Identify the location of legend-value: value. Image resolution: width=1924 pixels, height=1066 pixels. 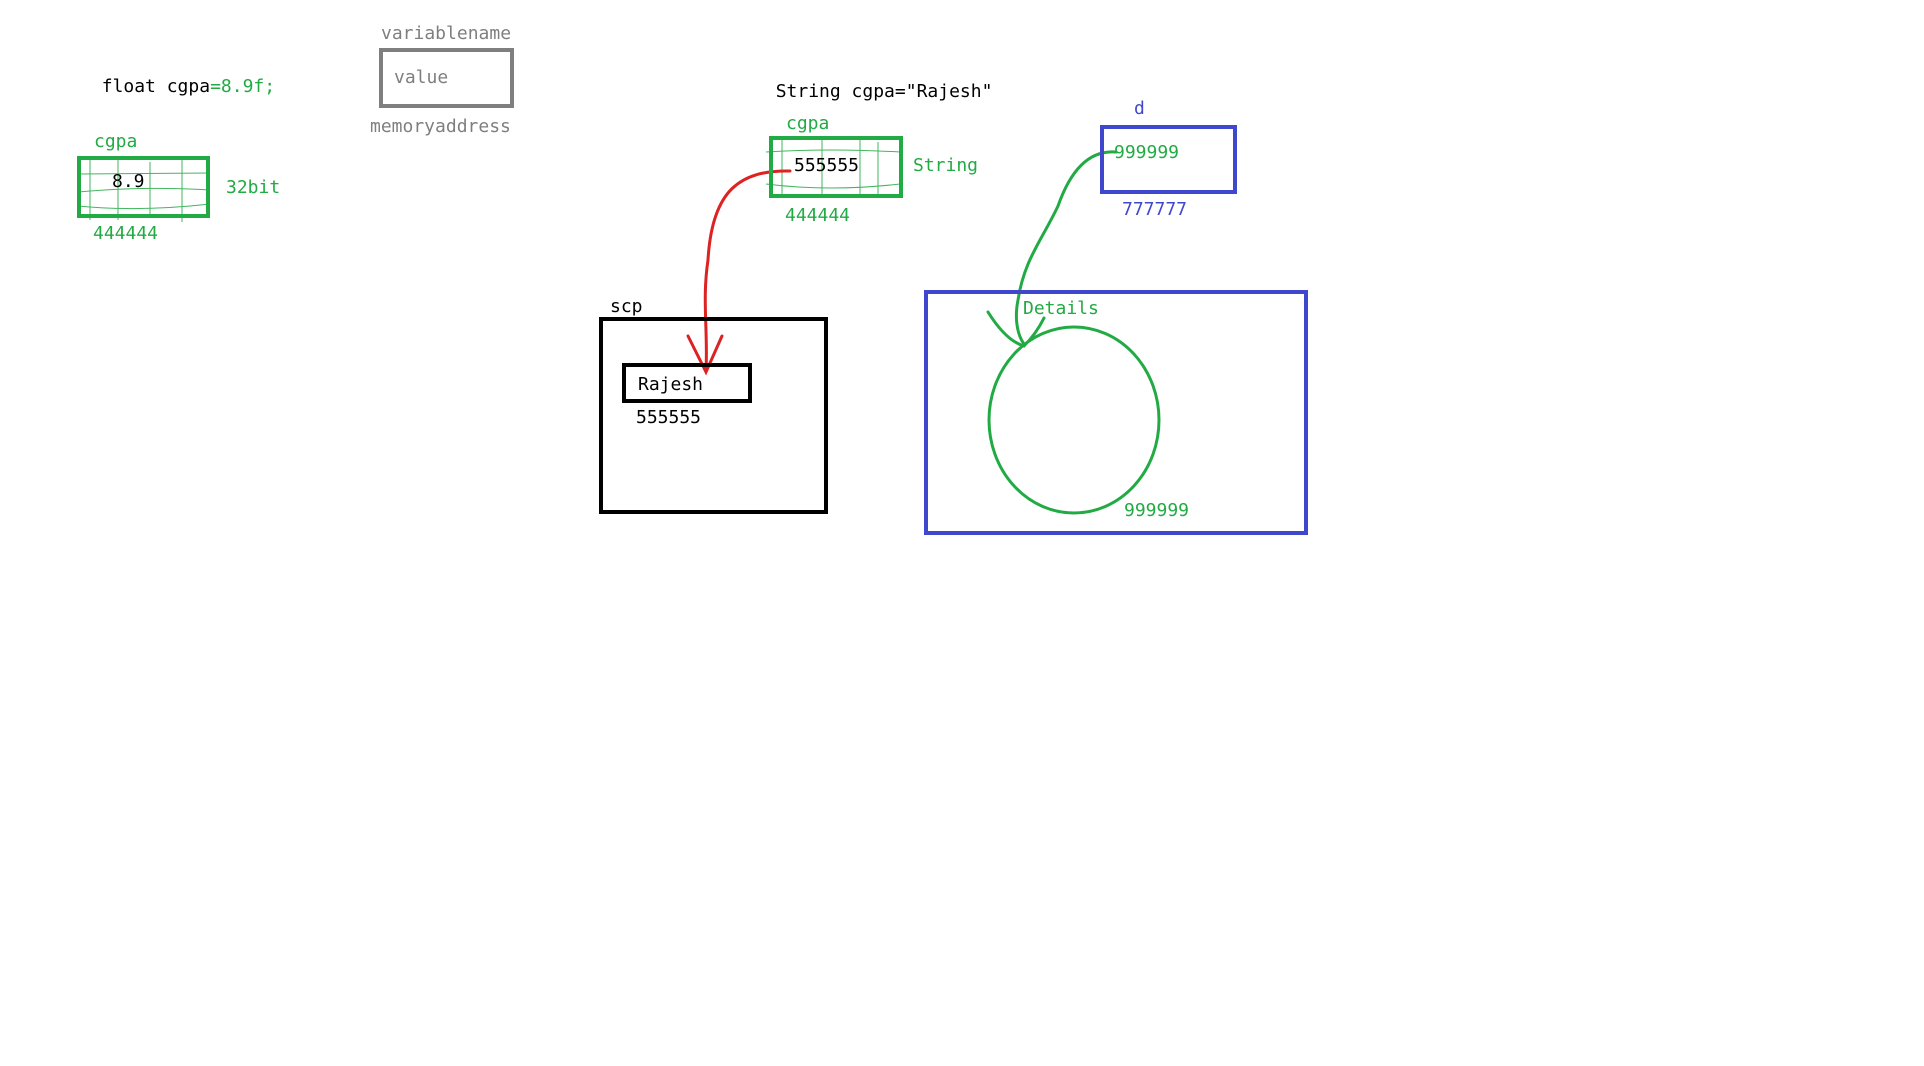
(421, 77).